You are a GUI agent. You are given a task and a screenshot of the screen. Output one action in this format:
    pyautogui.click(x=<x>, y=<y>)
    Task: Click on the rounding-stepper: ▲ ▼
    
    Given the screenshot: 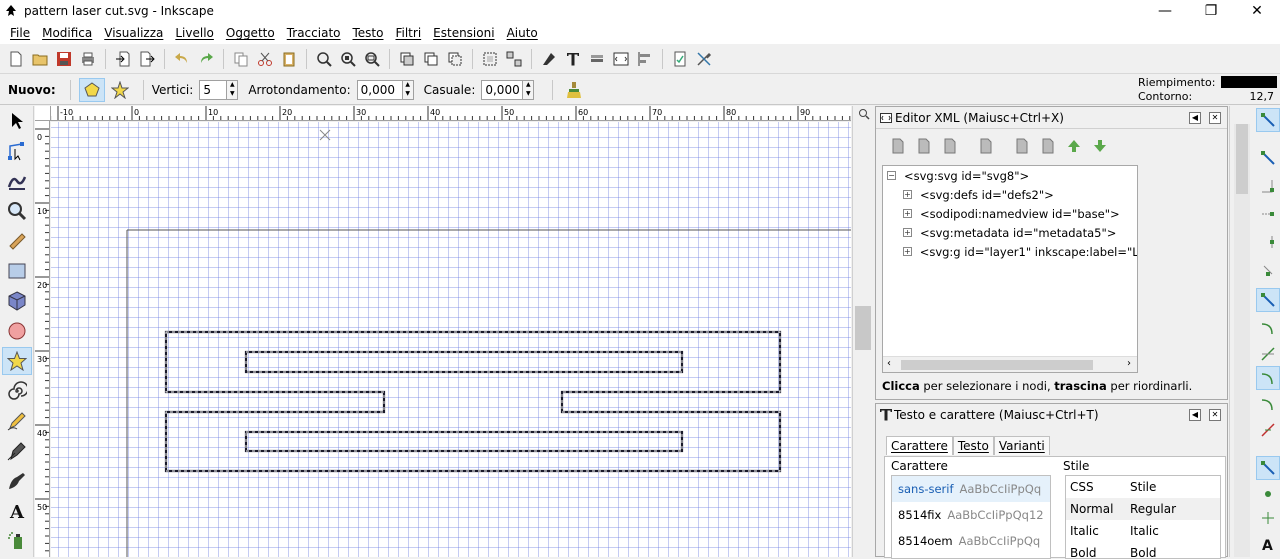 What is the action you would take?
    pyautogui.click(x=408, y=89)
    